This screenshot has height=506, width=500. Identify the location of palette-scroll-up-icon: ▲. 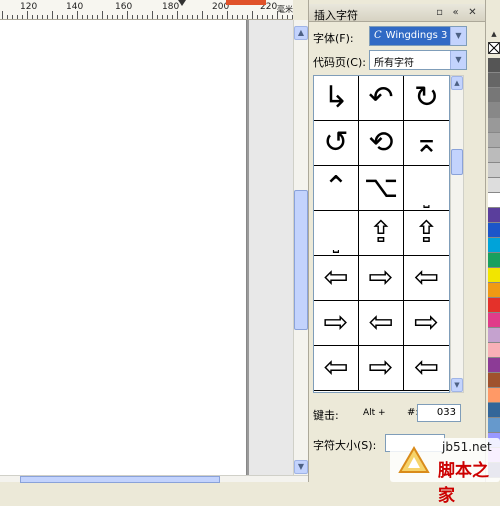
(494, 34).